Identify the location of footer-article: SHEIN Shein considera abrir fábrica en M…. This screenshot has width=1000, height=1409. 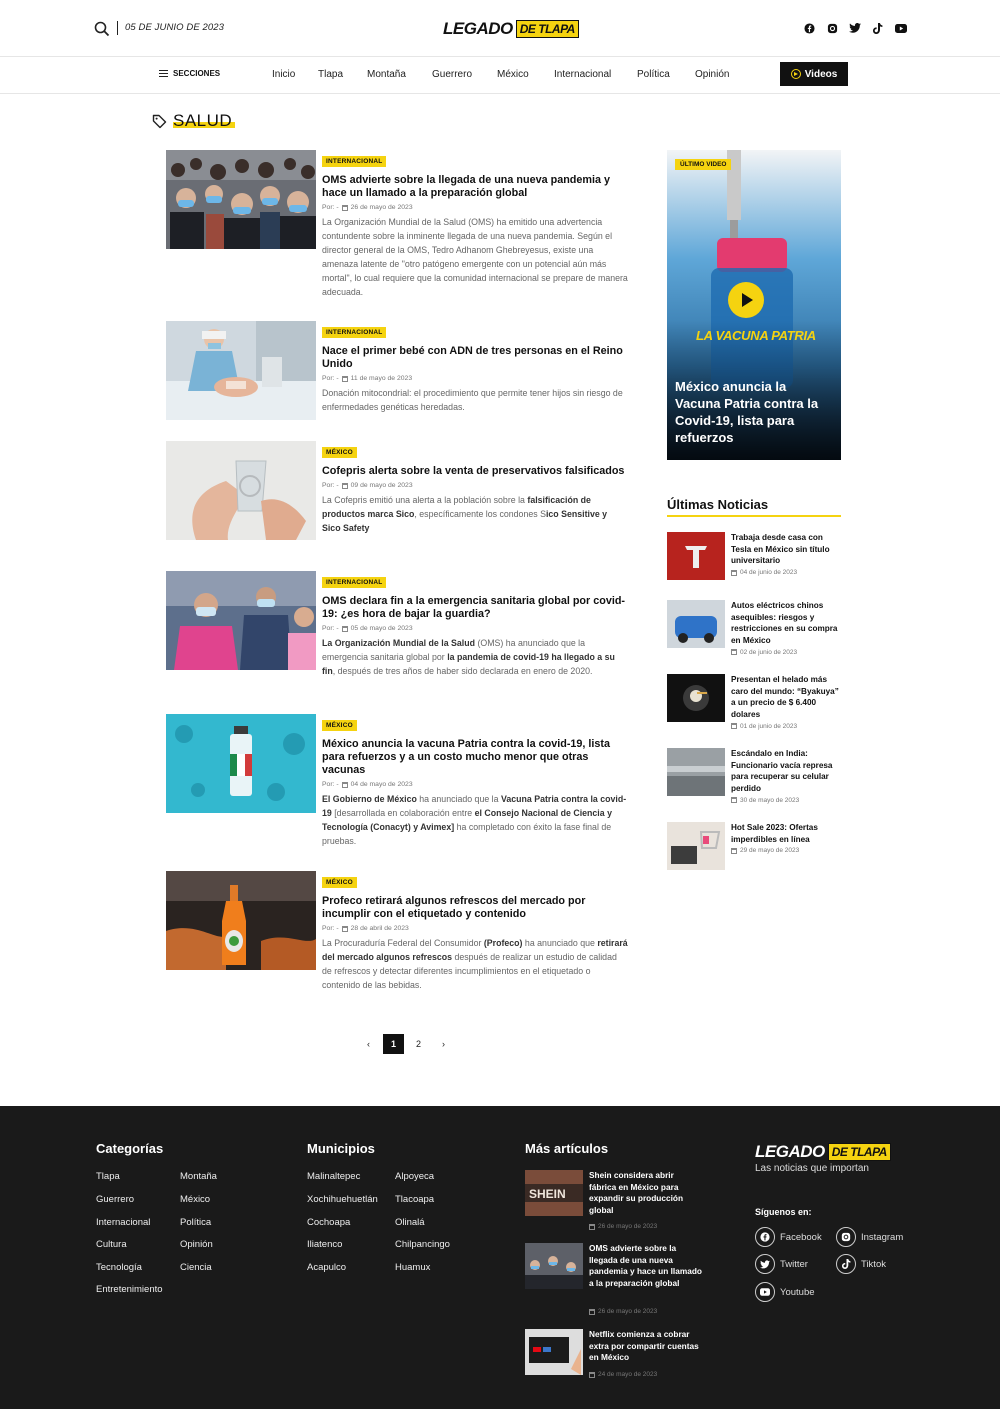
(615, 1200).